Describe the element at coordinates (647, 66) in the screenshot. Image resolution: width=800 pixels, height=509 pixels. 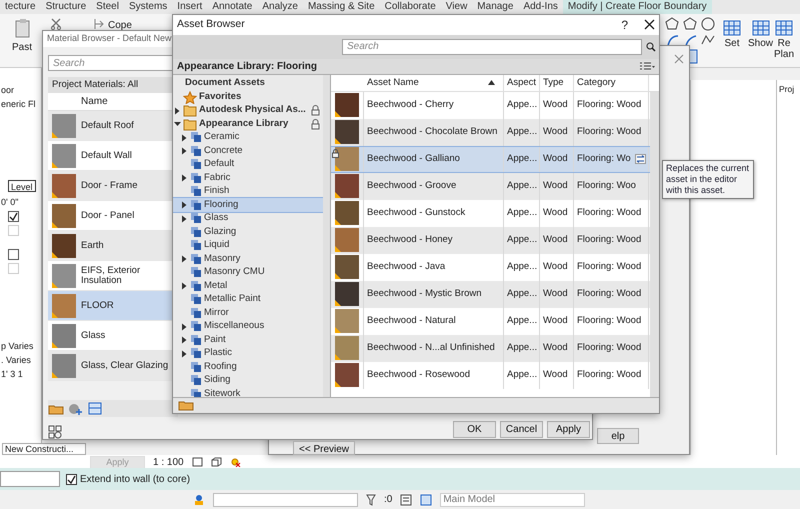
I see `list-view-icon` at that location.